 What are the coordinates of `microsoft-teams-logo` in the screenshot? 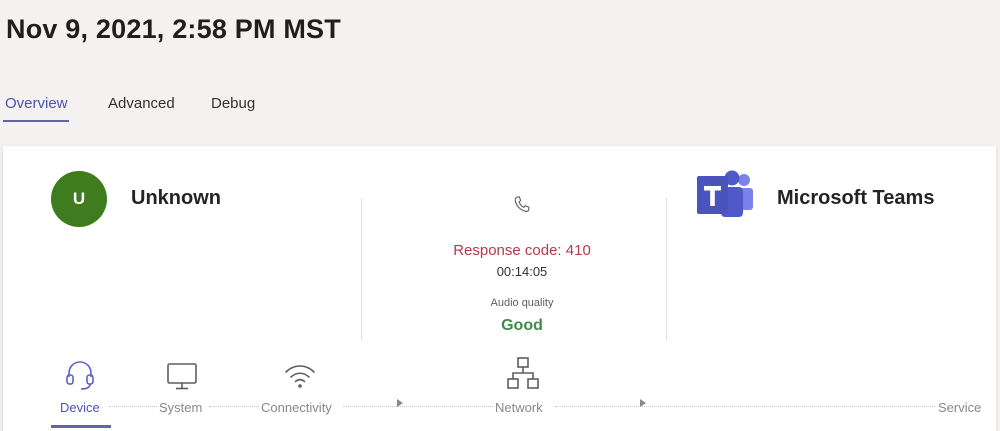 It's located at (725, 193).